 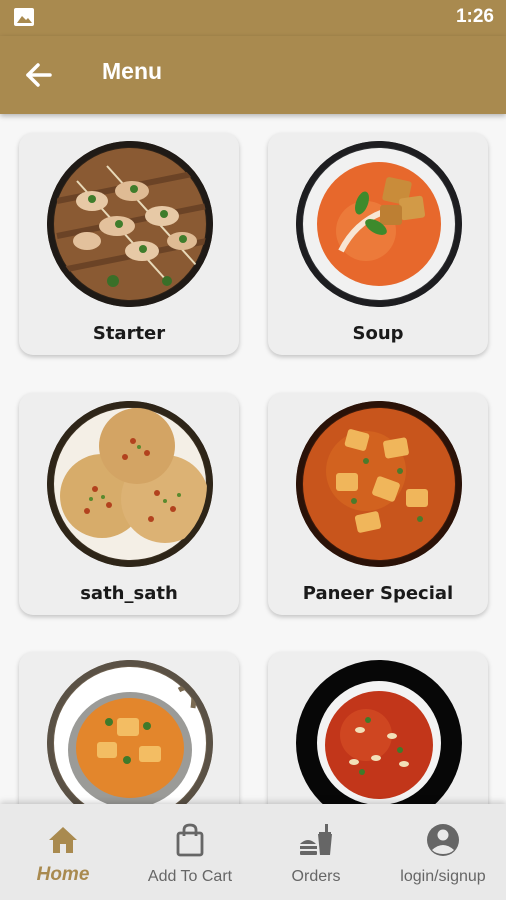 What do you see at coordinates (253, 75) in the screenshot?
I see `app-bar: Menu` at bounding box center [253, 75].